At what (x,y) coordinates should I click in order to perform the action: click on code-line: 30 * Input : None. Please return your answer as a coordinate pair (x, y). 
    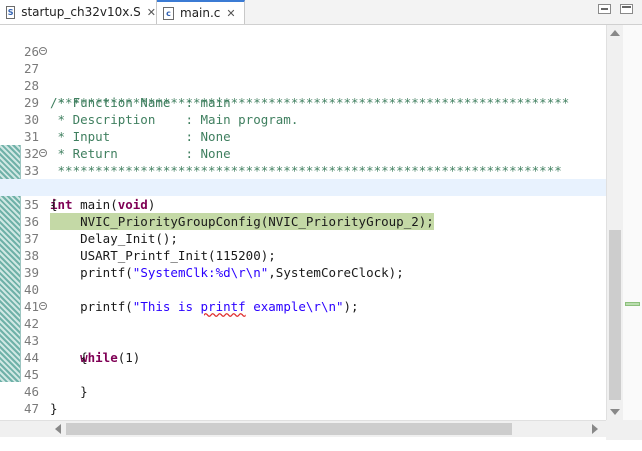
    Looking at the image, I should click on (127, 128).